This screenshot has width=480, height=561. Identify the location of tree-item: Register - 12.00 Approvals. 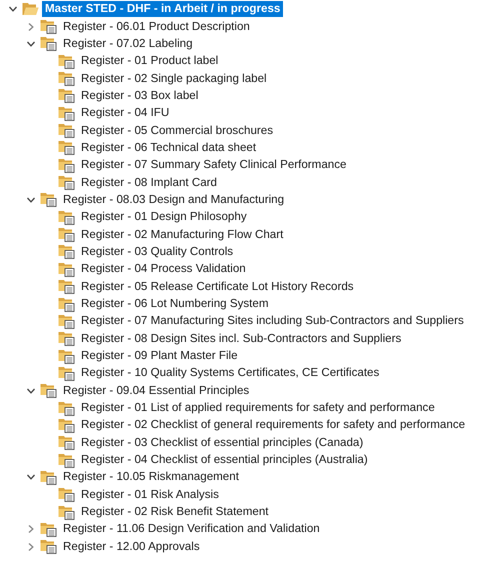
(131, 546).